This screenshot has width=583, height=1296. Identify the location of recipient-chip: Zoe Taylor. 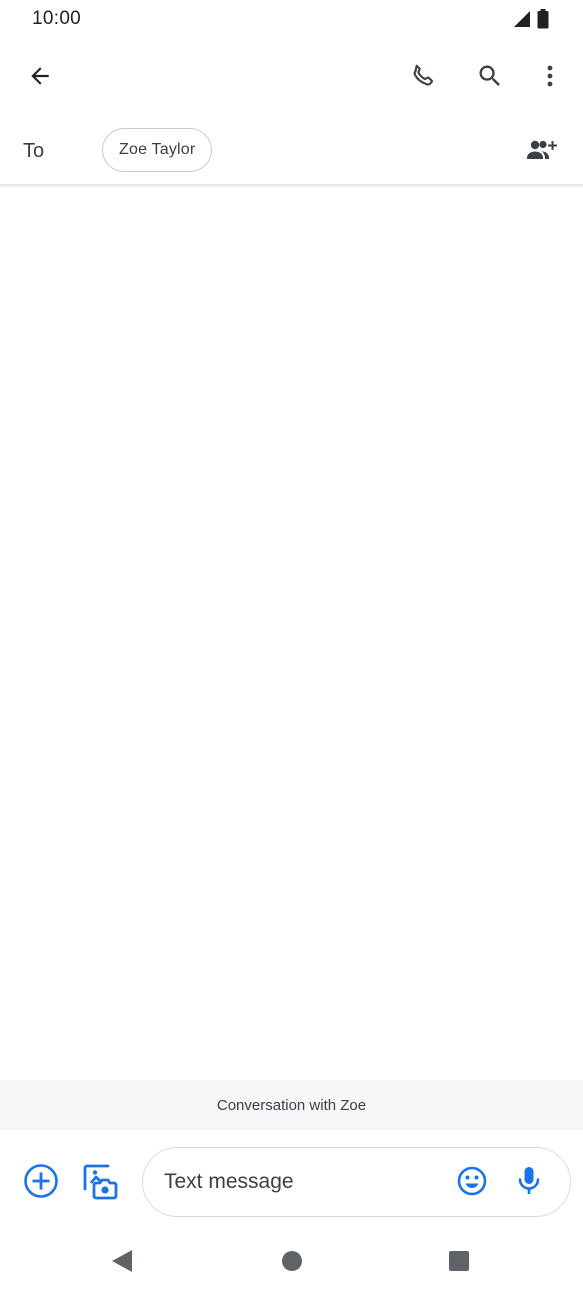
(157, 150).